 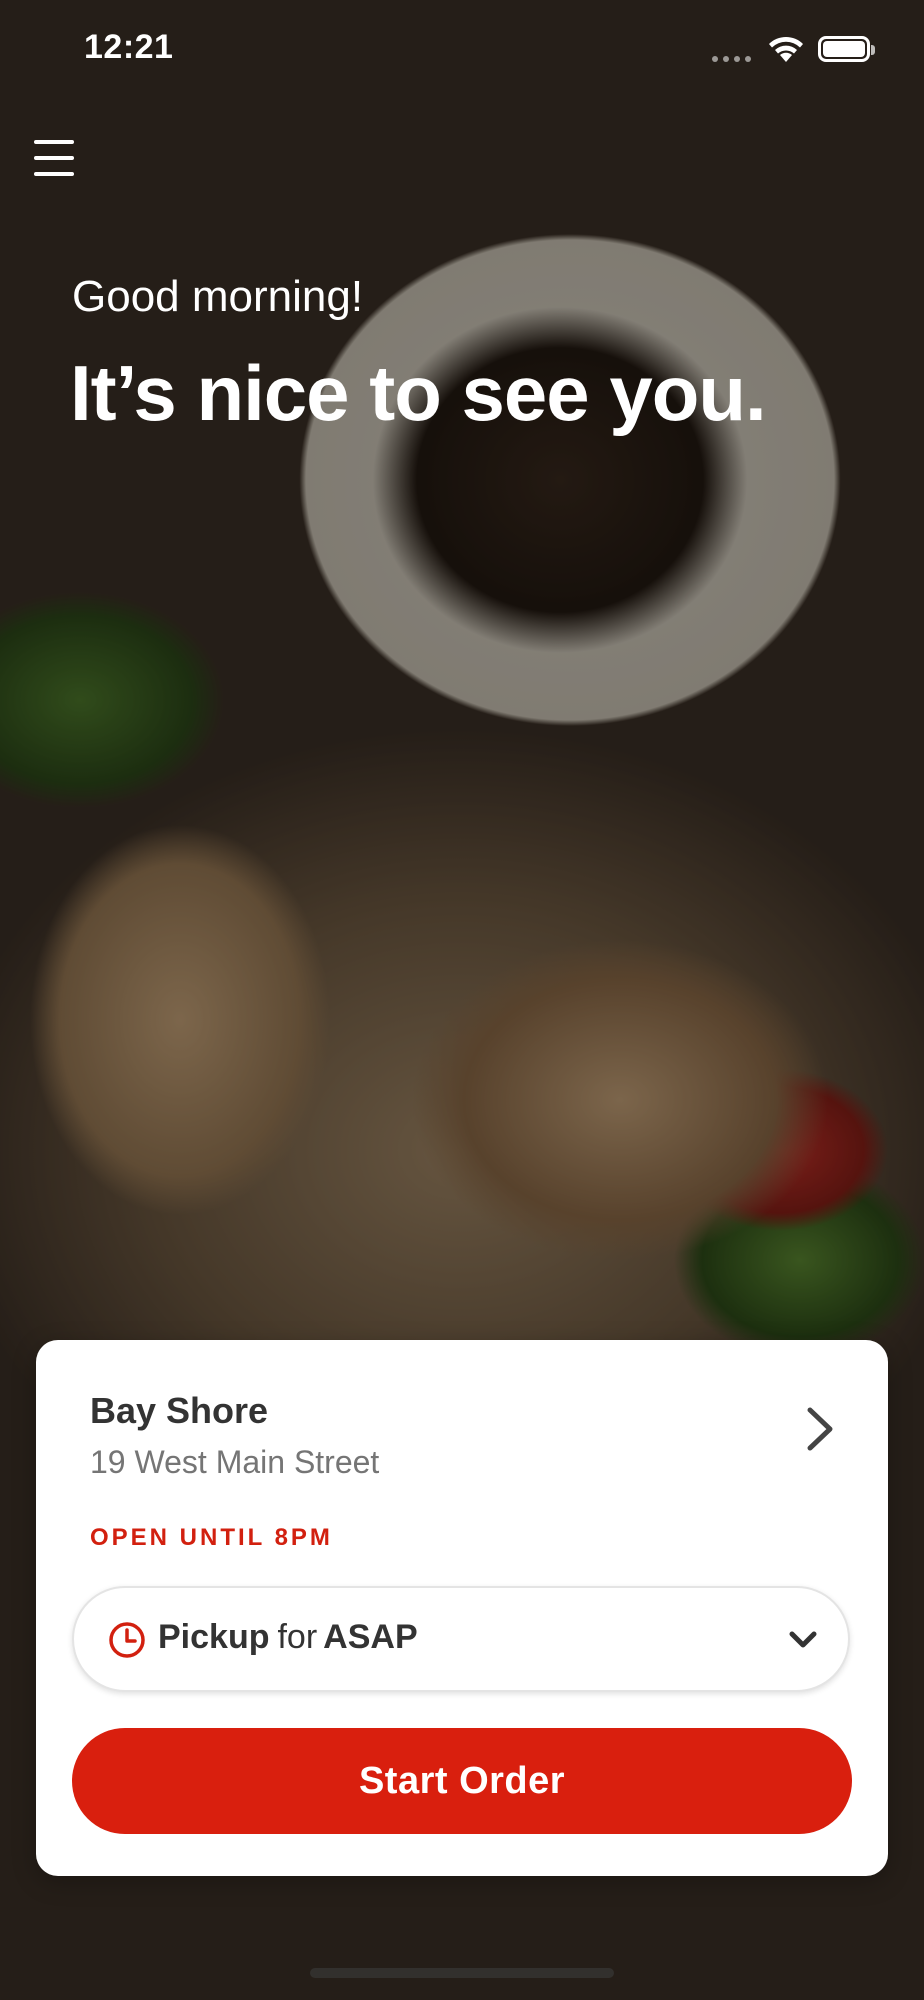 What do you see at coordinates (54, 158) in the screenshot?
I see `hamburger-menu-icon` at bounding box center [54, 158].